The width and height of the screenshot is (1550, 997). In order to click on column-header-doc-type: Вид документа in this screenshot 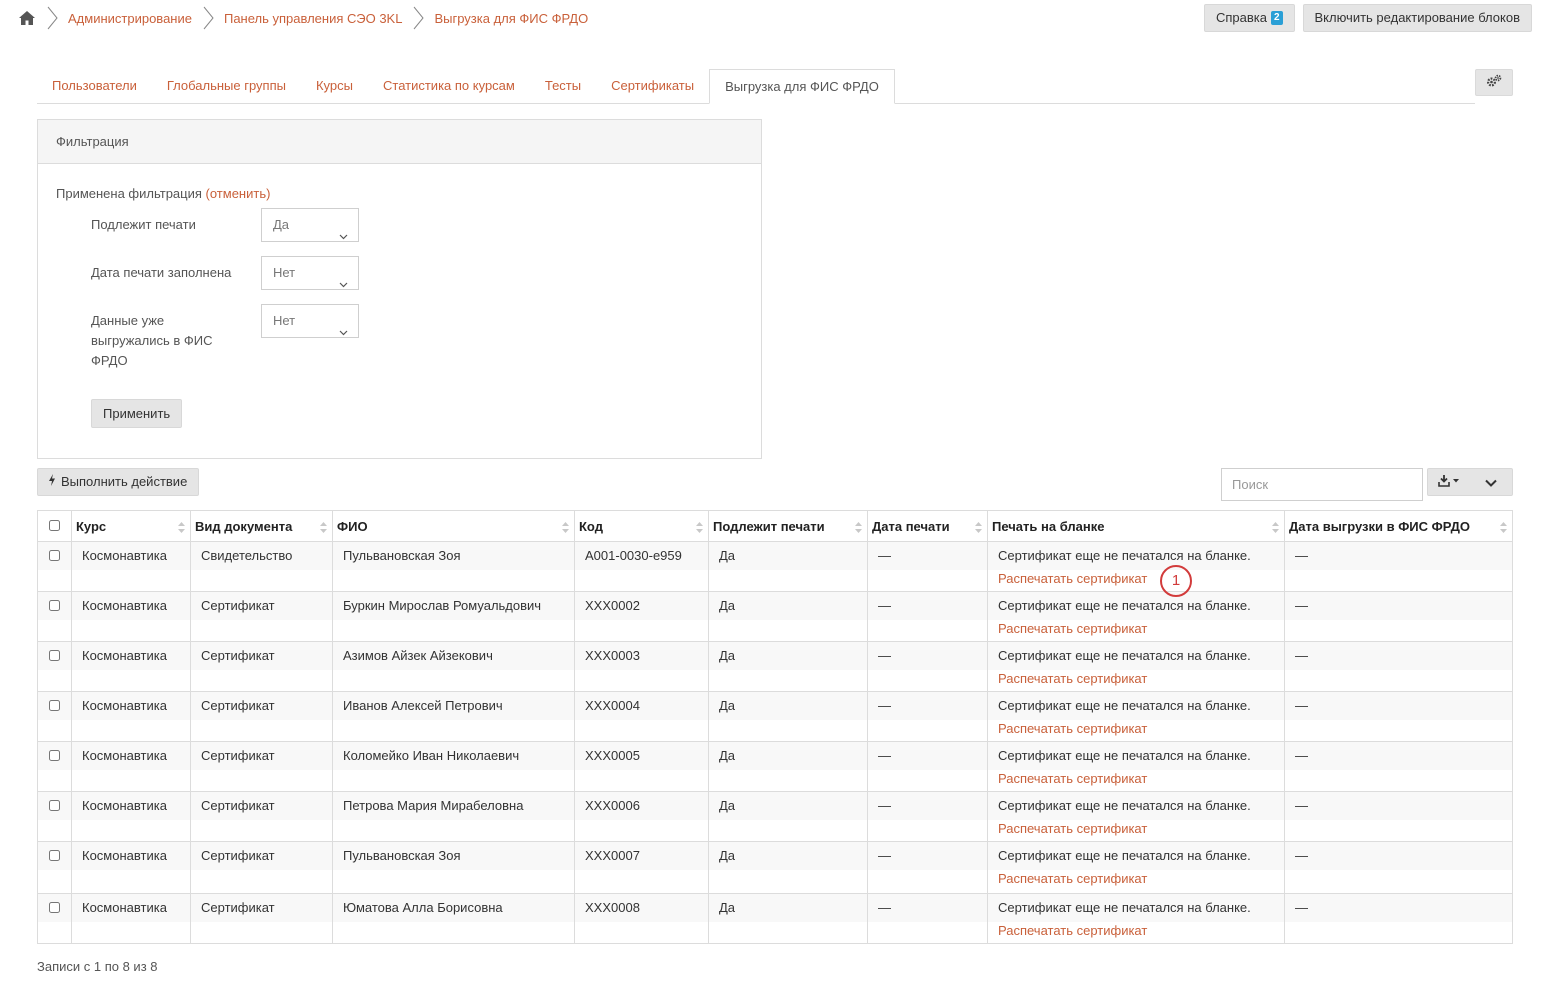, I will do `click(261, 526)`.